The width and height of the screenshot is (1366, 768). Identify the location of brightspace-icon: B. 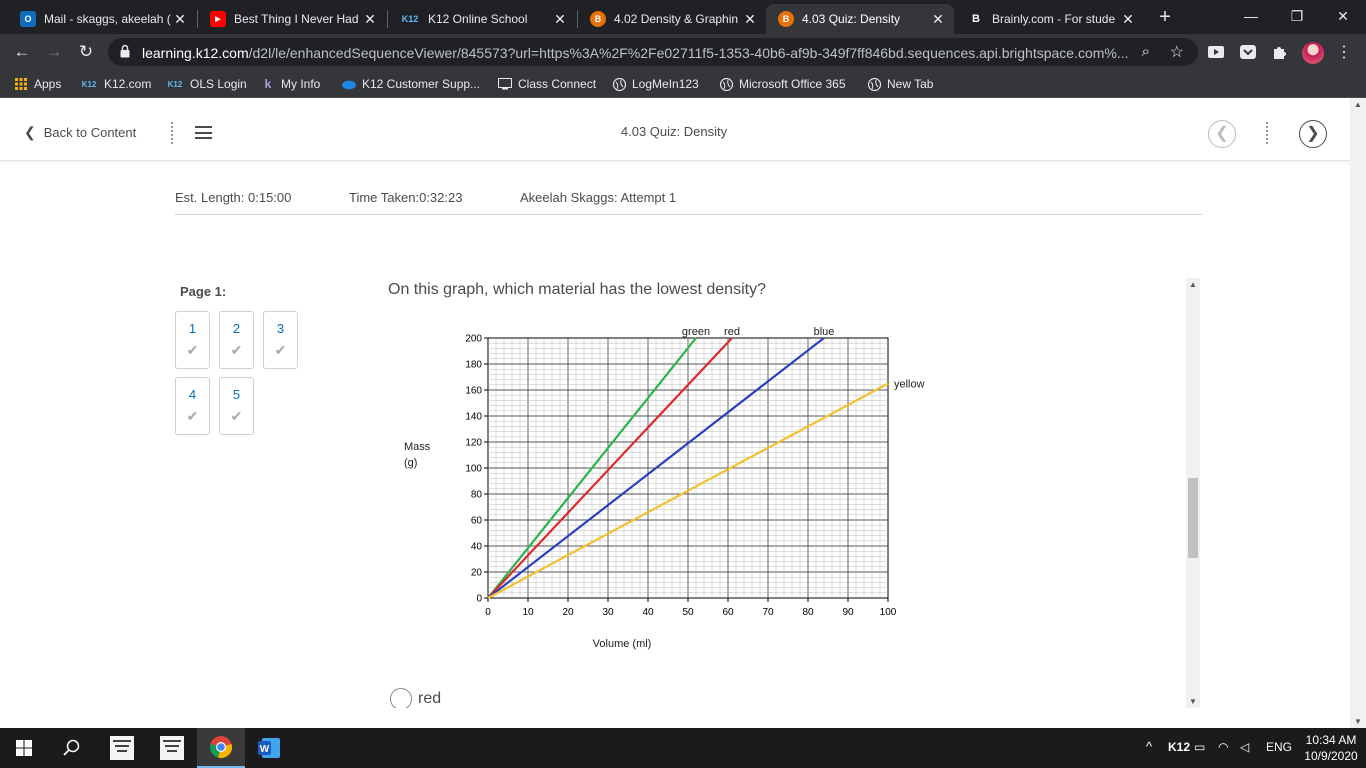
(598, 19).